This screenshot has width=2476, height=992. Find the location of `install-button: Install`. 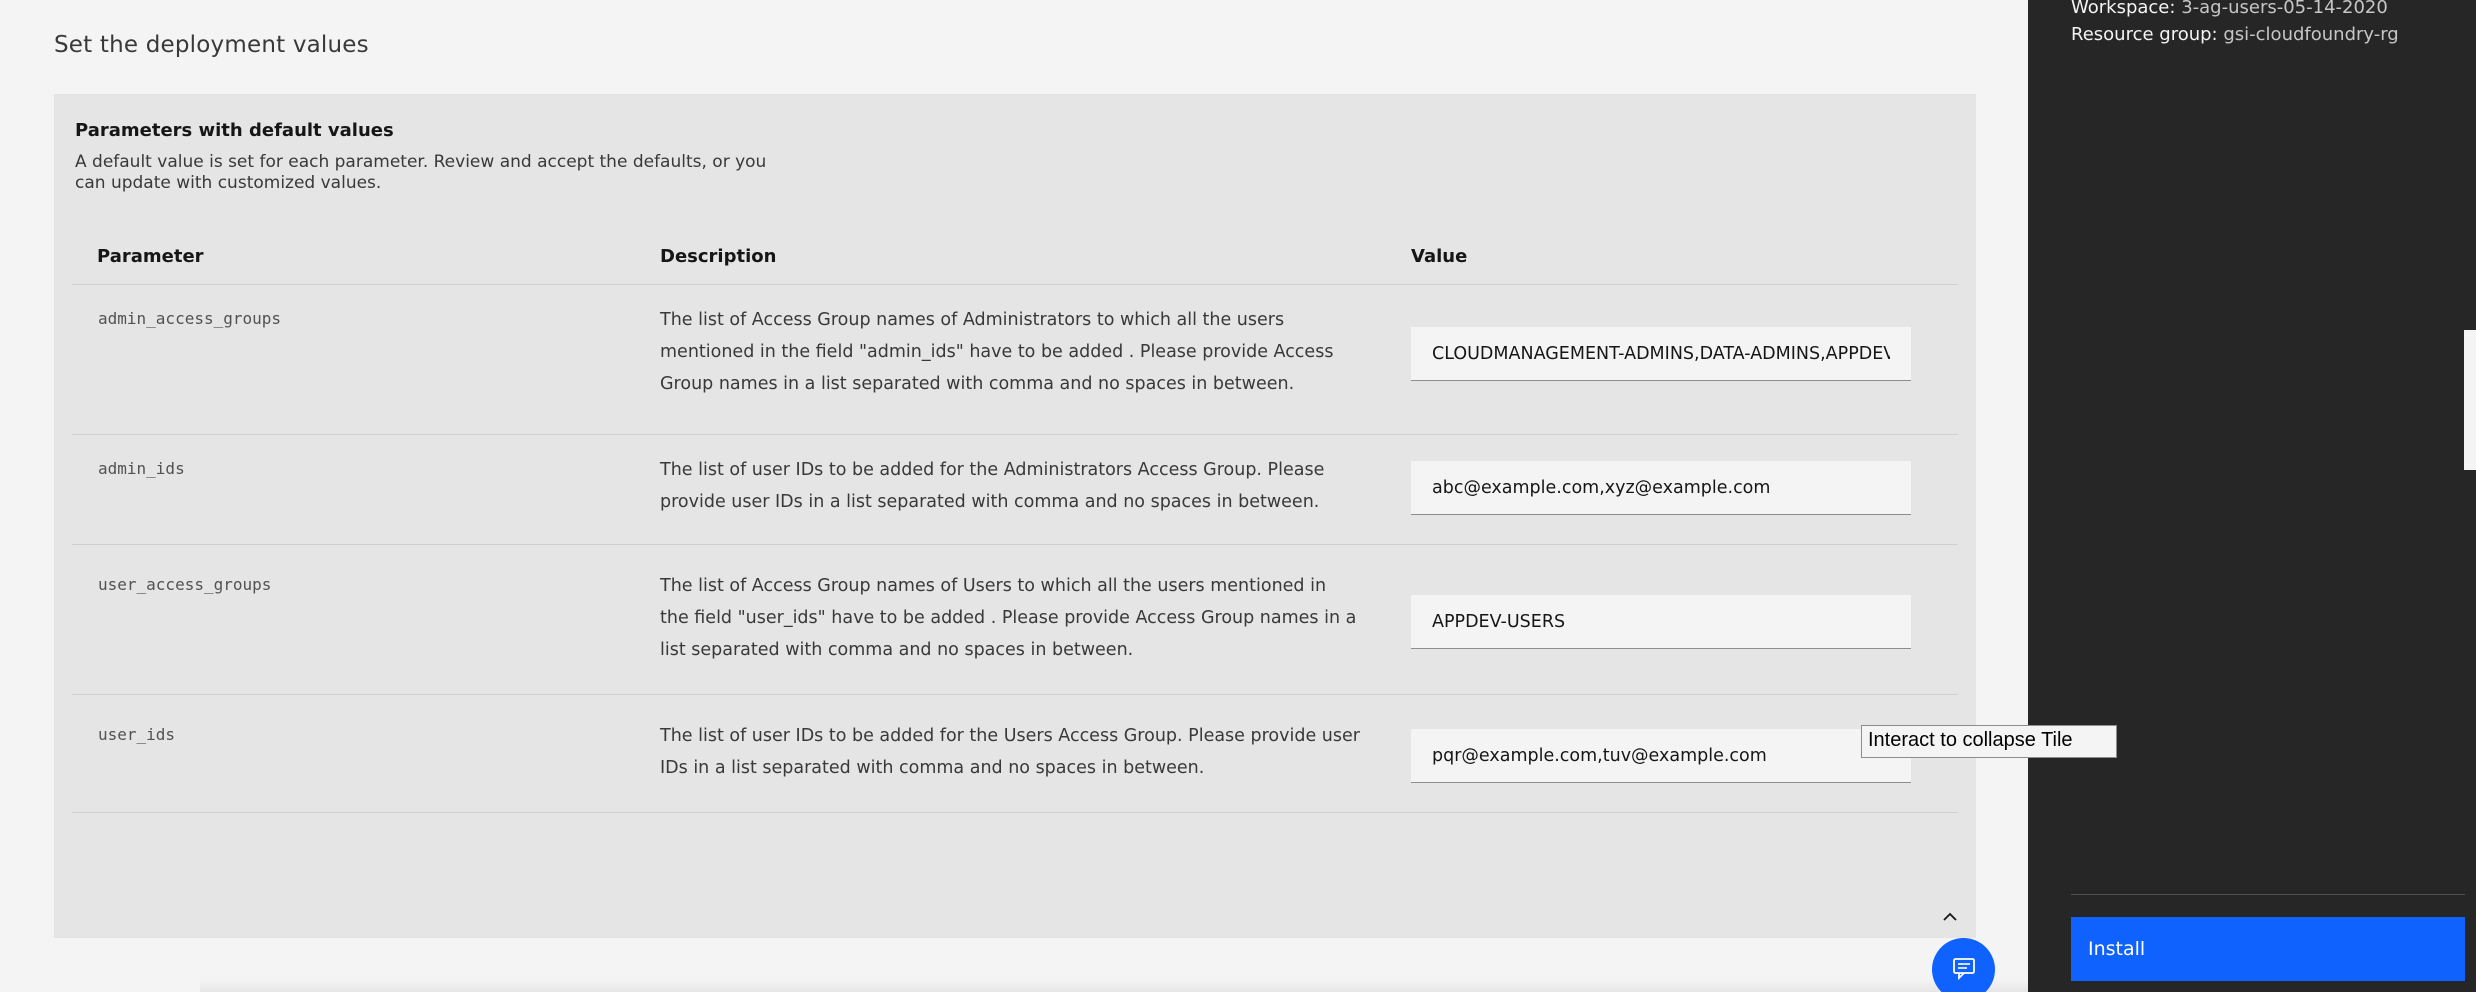

install-button: Install is located at coordinates (2268, 949).